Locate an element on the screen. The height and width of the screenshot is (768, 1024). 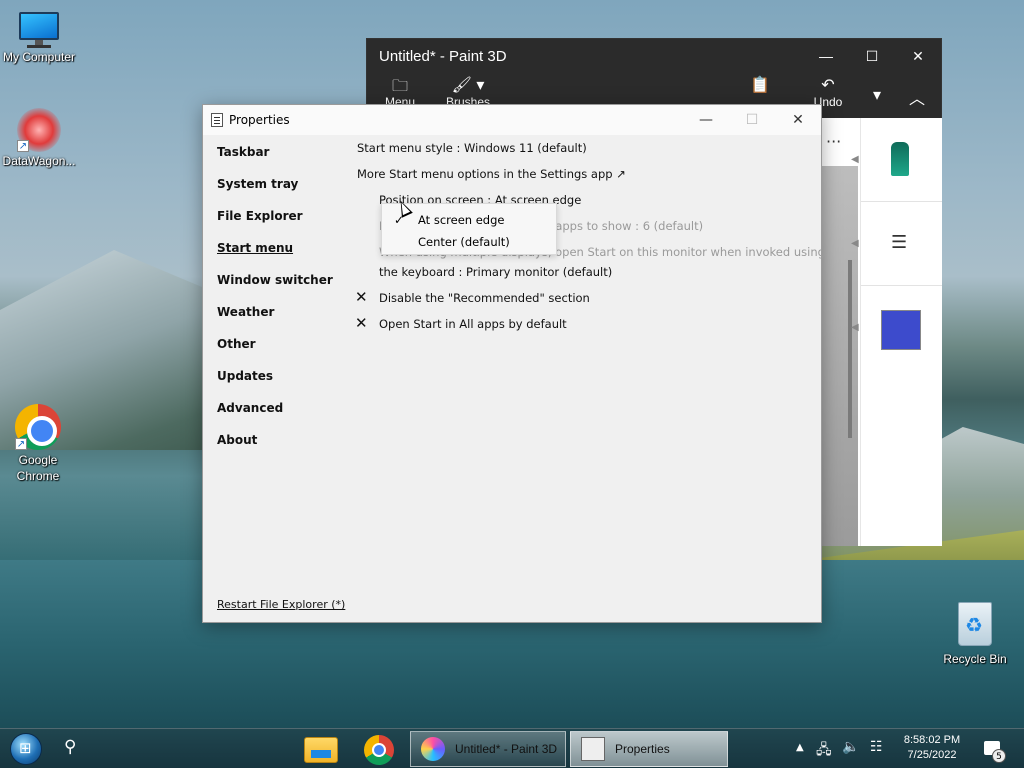
setting-multi-display-line2: the keyboard : Primary monitor (default) is located at coordinates (495, 272).